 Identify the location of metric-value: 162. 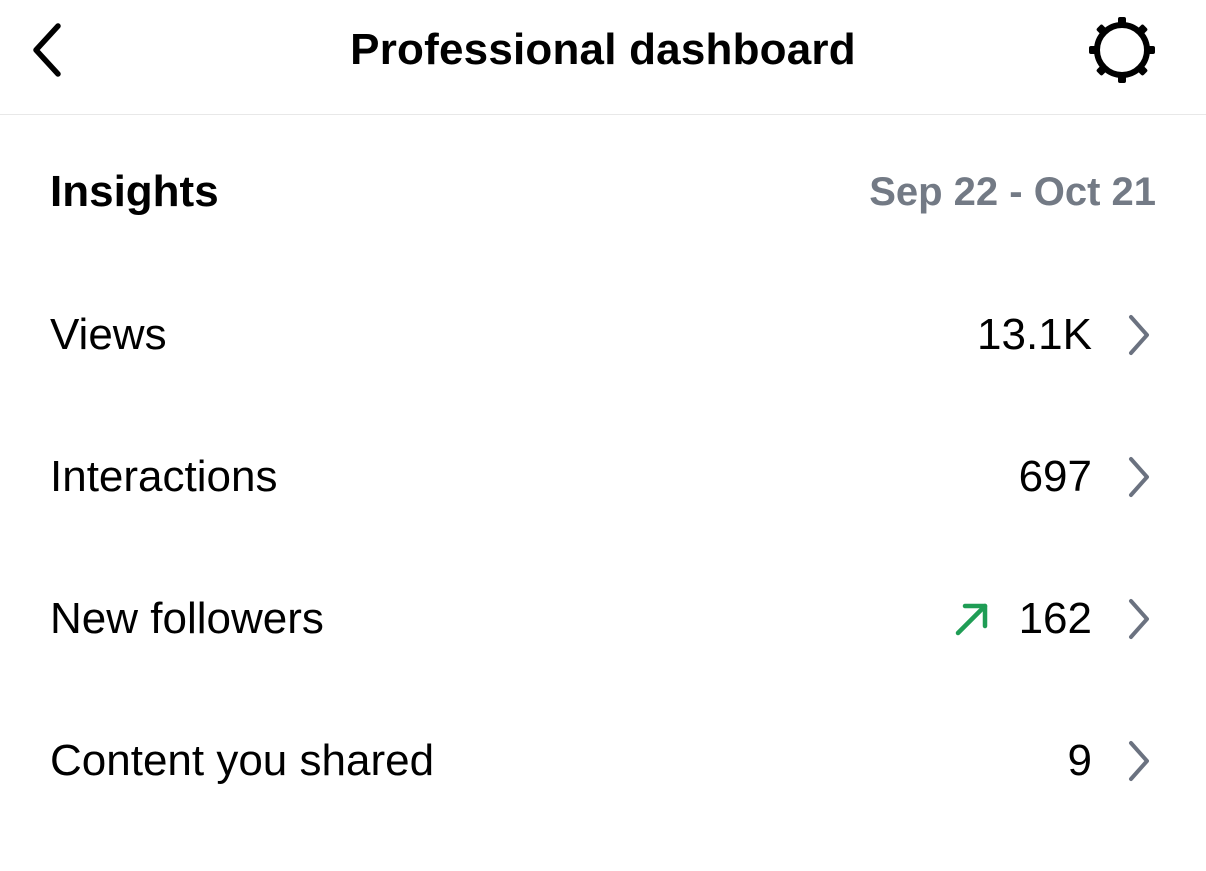
(1055, 618).